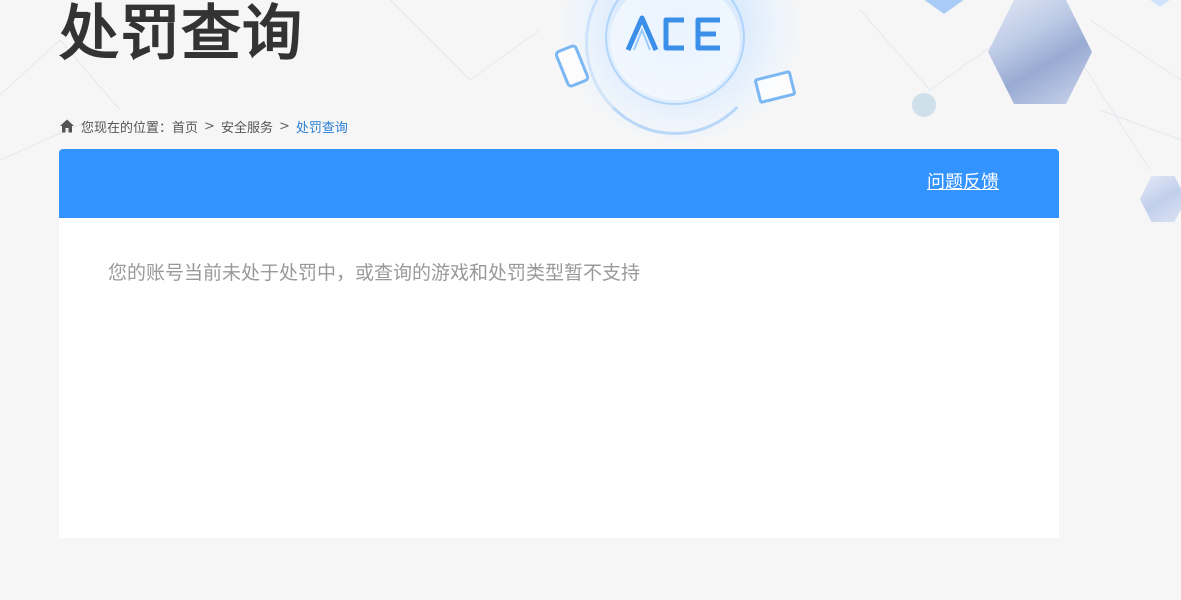  I want to click on ring-arc-decoration, so click(675, 67).